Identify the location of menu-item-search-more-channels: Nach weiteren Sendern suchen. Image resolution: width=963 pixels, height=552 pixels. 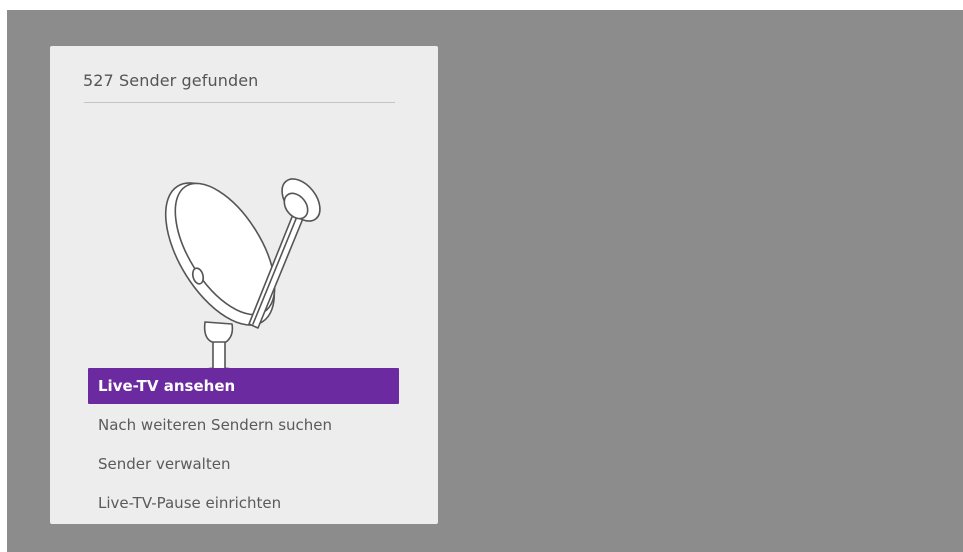
(243, 425).